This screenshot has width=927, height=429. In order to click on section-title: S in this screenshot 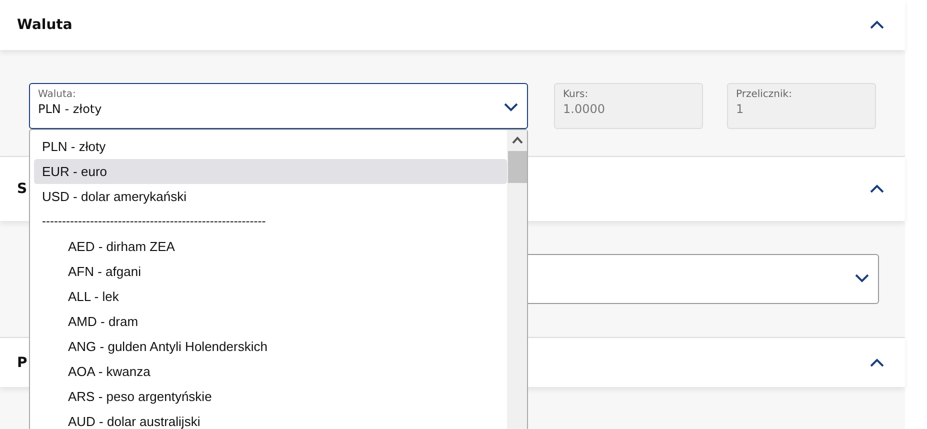, I will do `click(22, 189)`.